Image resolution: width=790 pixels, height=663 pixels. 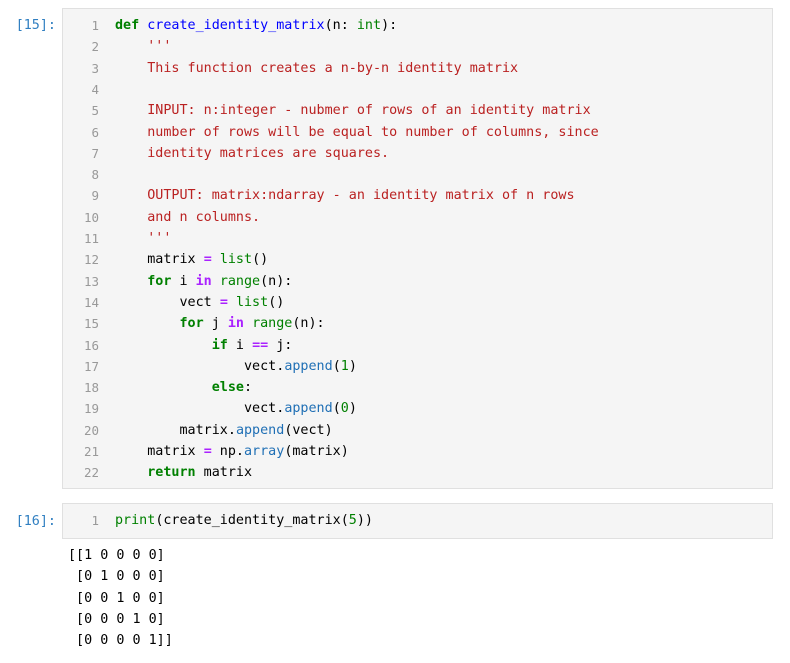 What do you see at coordinates (308, 409) in the screenshot?
I see `code-token: append` at bounding box center [308, 409].